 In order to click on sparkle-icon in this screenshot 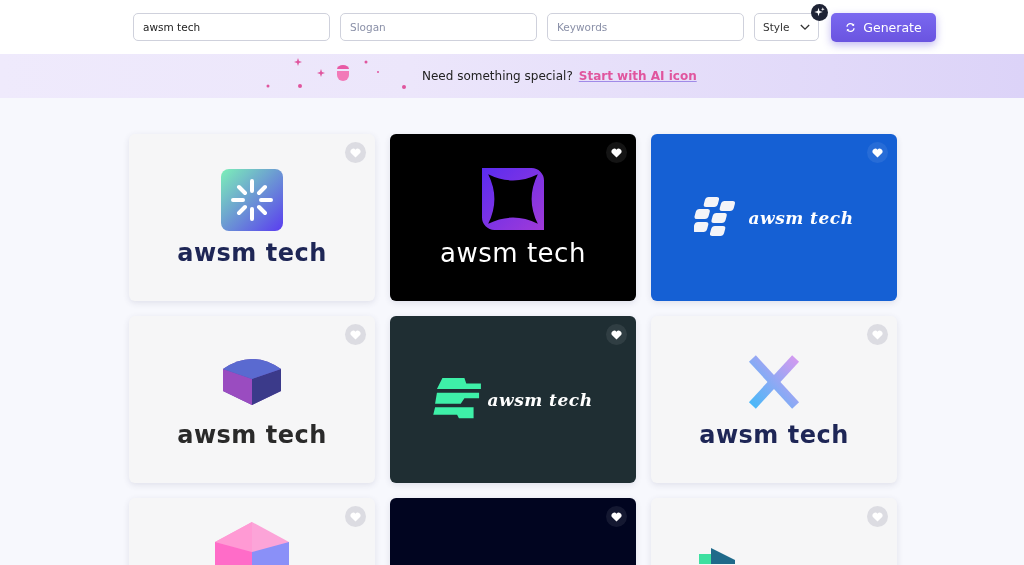, I will do `click(819, 12)`.